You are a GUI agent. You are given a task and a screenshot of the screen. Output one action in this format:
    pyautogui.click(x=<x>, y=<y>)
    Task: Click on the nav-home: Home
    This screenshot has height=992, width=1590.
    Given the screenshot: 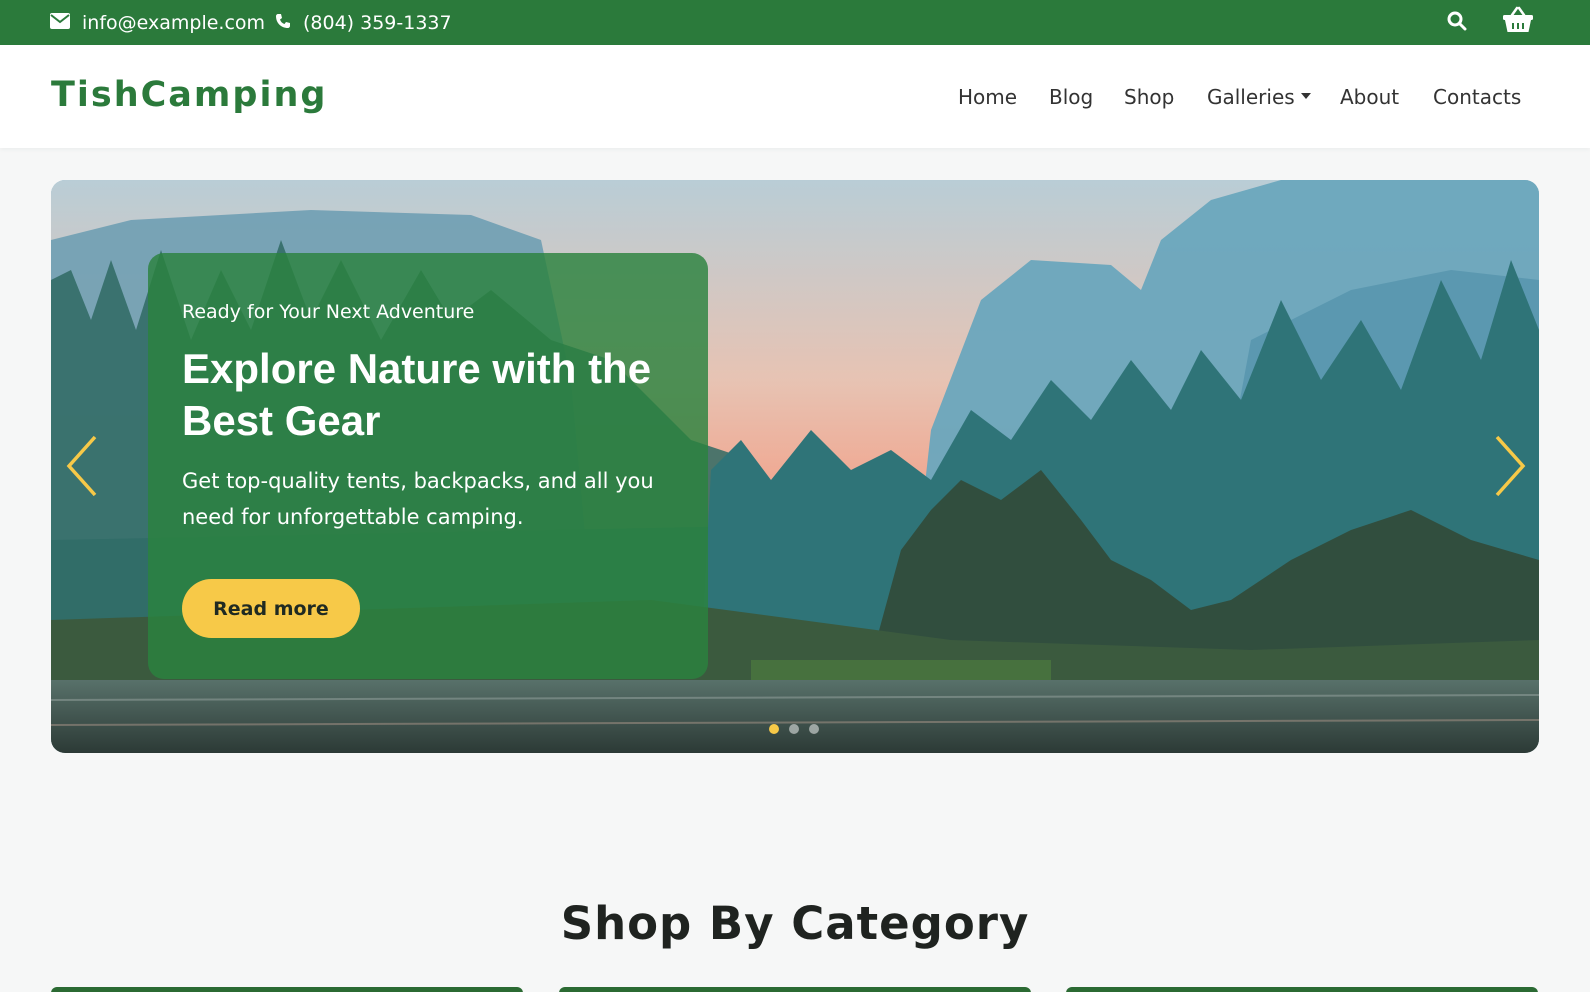 What is the action you would take?
    pyautogui.click(x=987, y=97)
    